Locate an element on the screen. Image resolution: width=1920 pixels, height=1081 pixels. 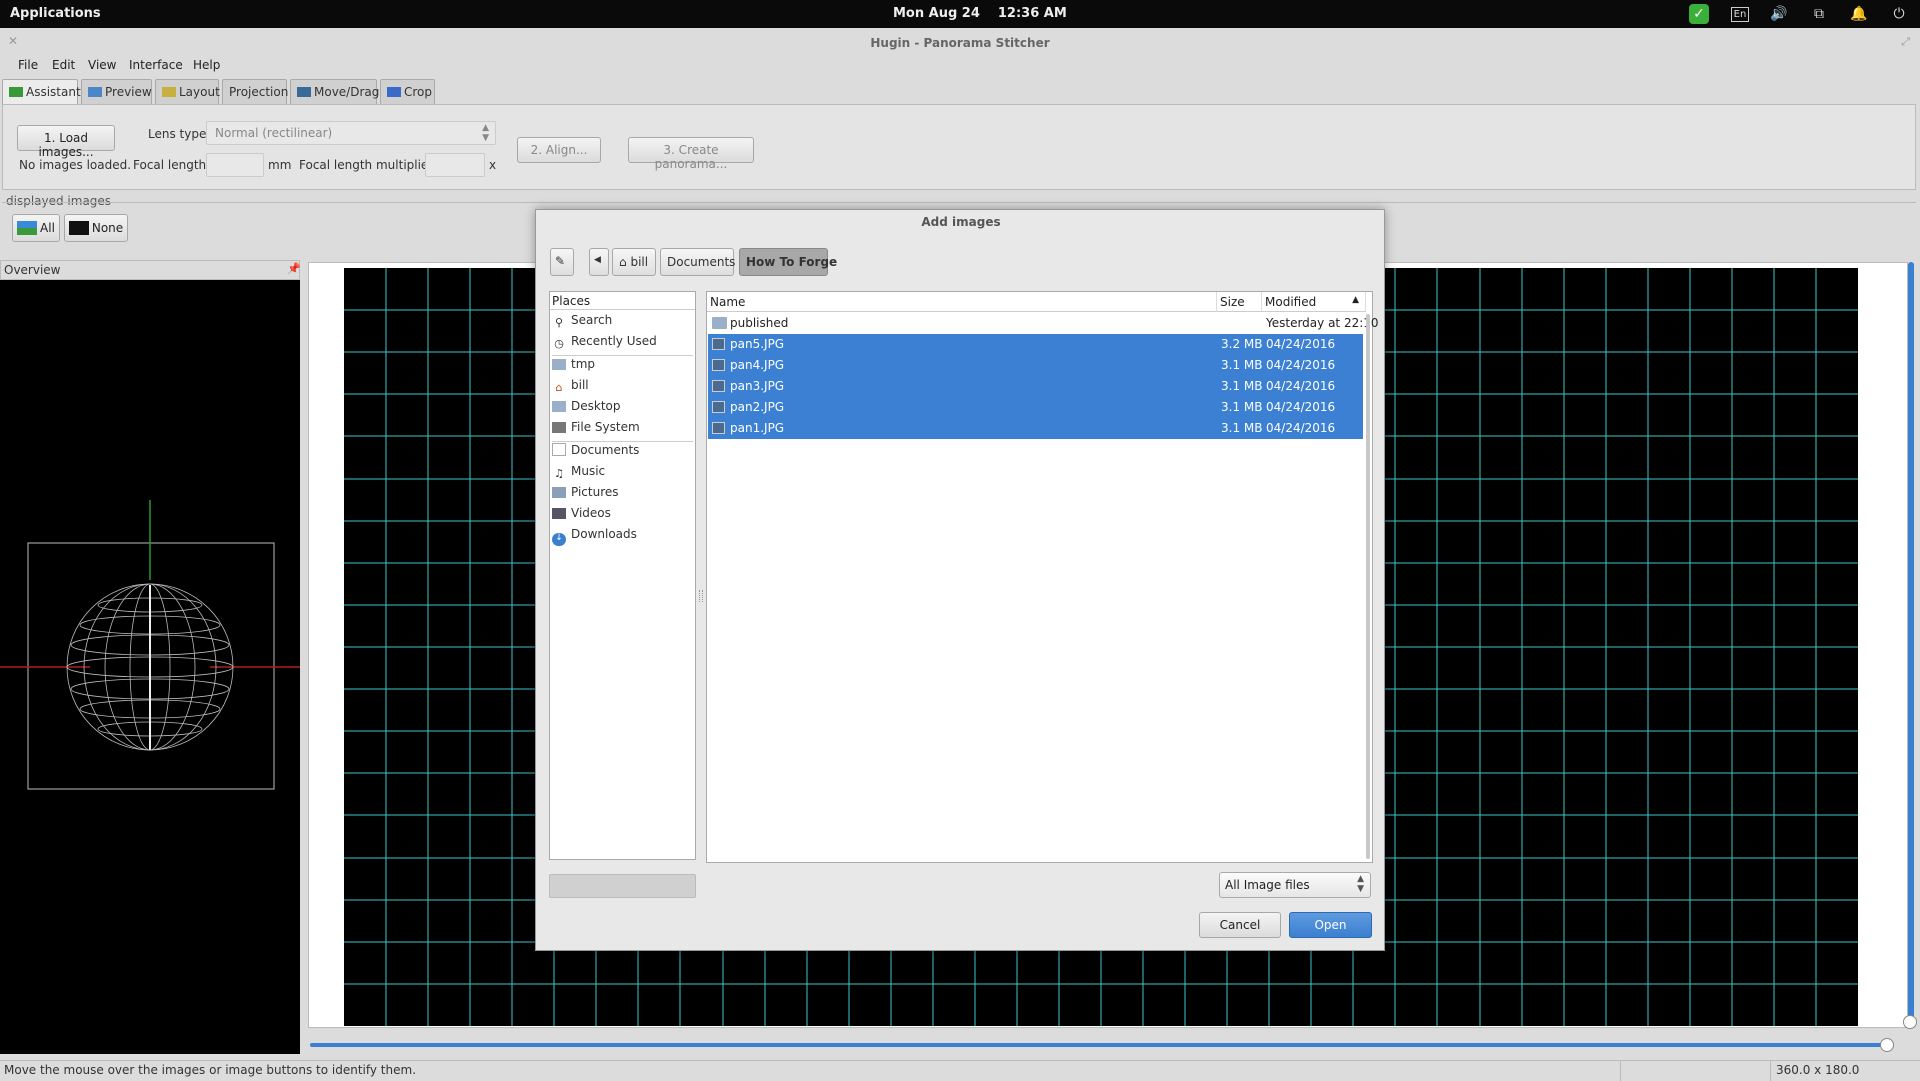
tab-assistant: Assistant is located at coordinates (41, 92).